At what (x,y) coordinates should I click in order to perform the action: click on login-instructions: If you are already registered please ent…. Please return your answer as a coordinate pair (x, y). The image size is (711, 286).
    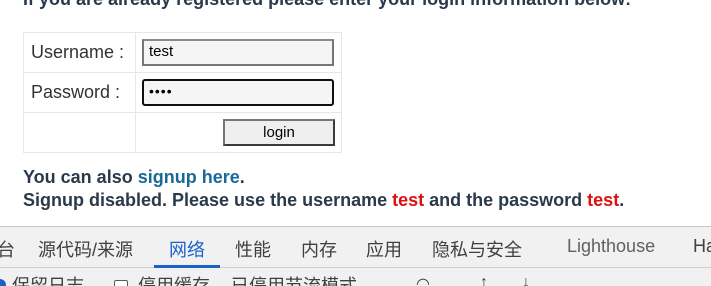
    Looking at the image, I should click on (327, 5).